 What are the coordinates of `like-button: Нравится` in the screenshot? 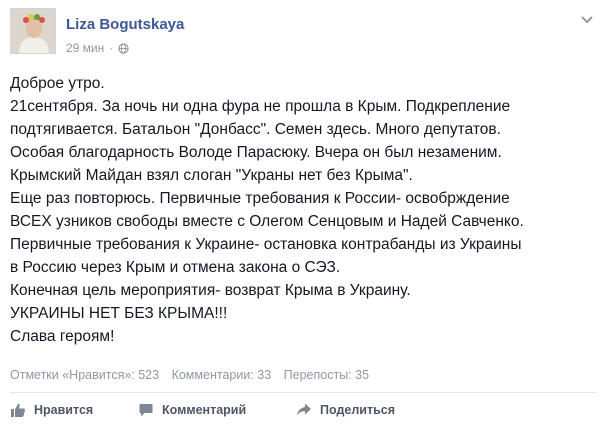 It's located at (74, 410).